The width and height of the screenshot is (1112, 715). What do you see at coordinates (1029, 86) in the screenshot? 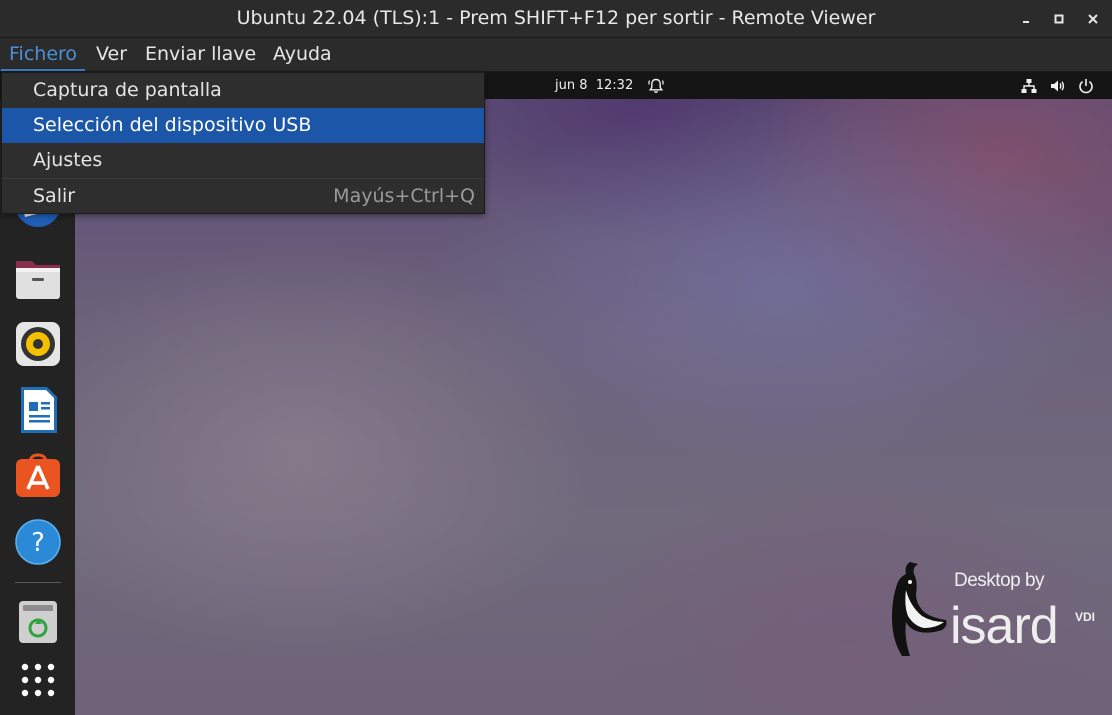
I see `network-icon` at bounding box center [1029, 86].